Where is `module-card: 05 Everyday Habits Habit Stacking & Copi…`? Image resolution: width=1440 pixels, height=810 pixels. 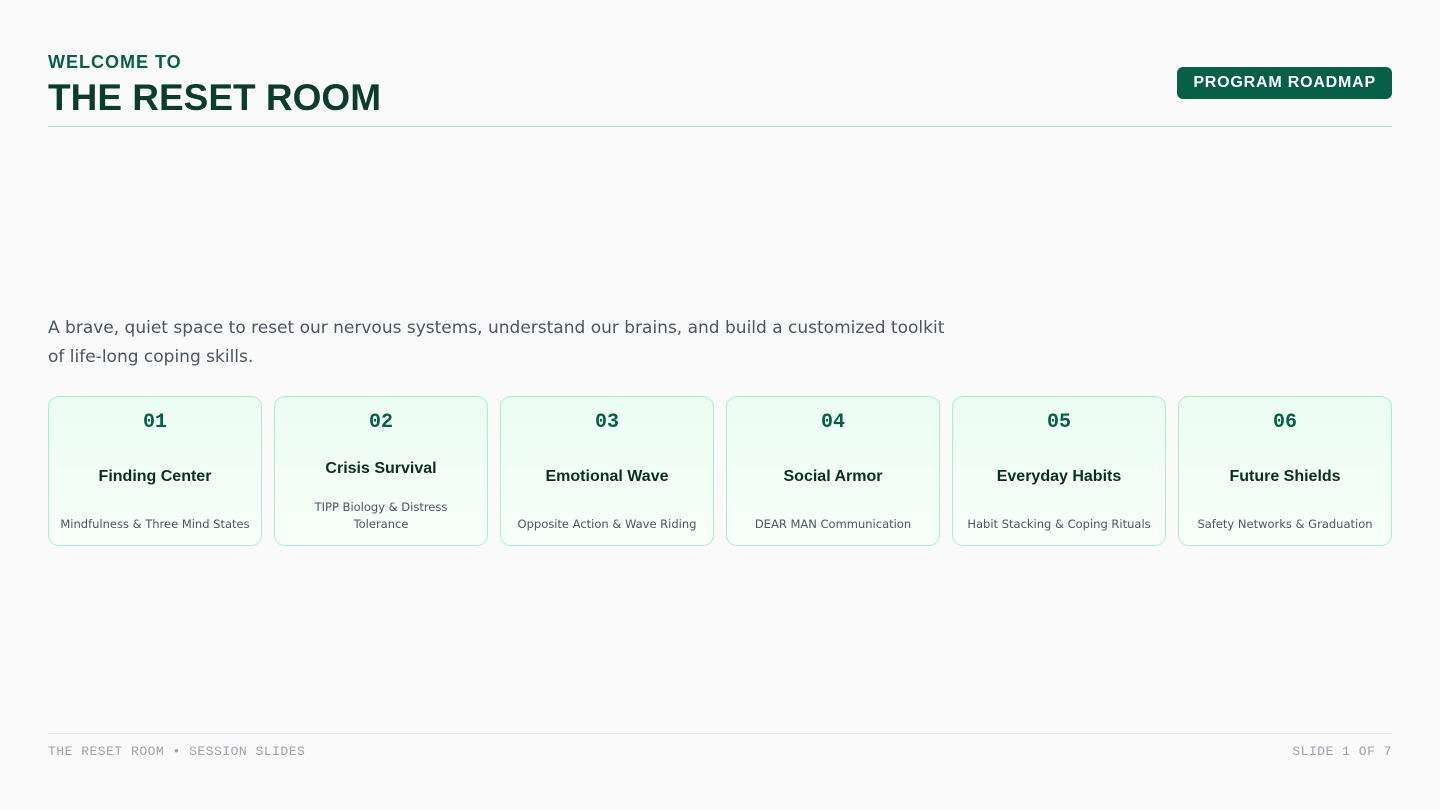 module-card: 05 Everyday Habits Habit Stacking & Copi… is located at coordinates (1059, 471).